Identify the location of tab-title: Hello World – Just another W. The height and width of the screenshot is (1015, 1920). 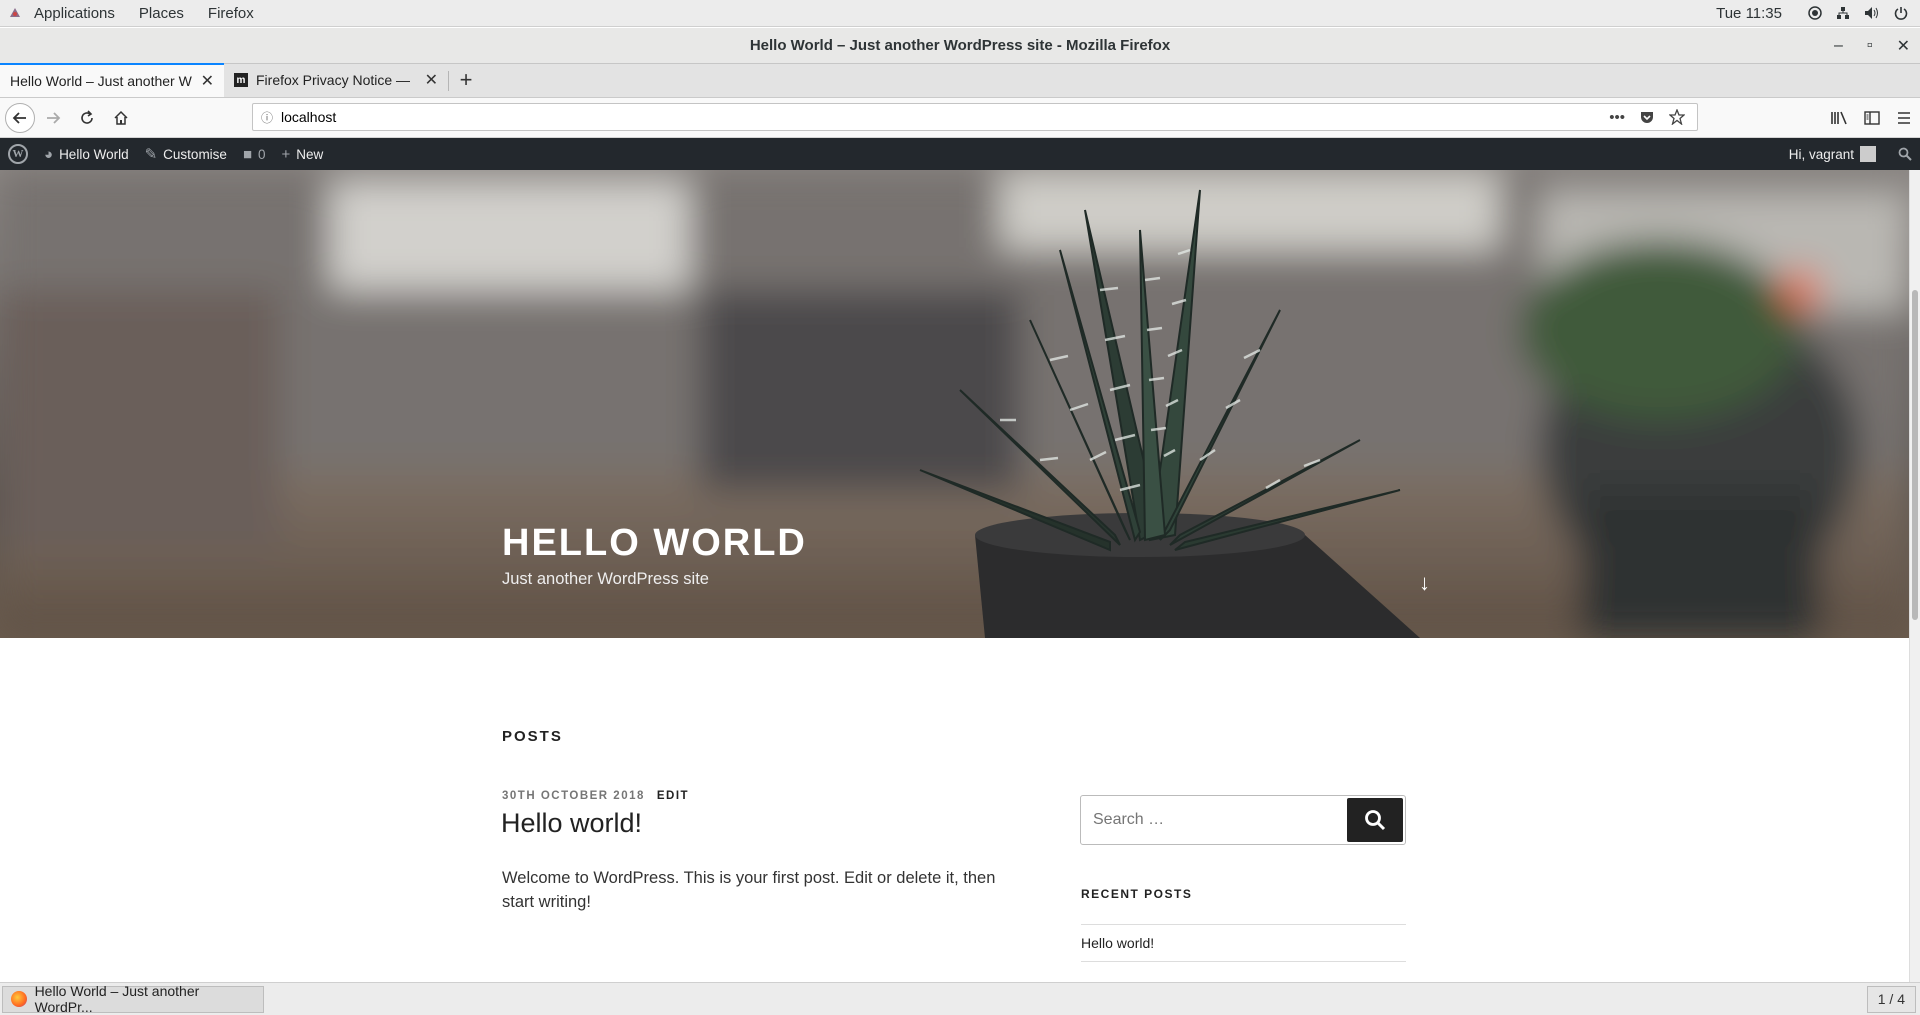
(101, 81).